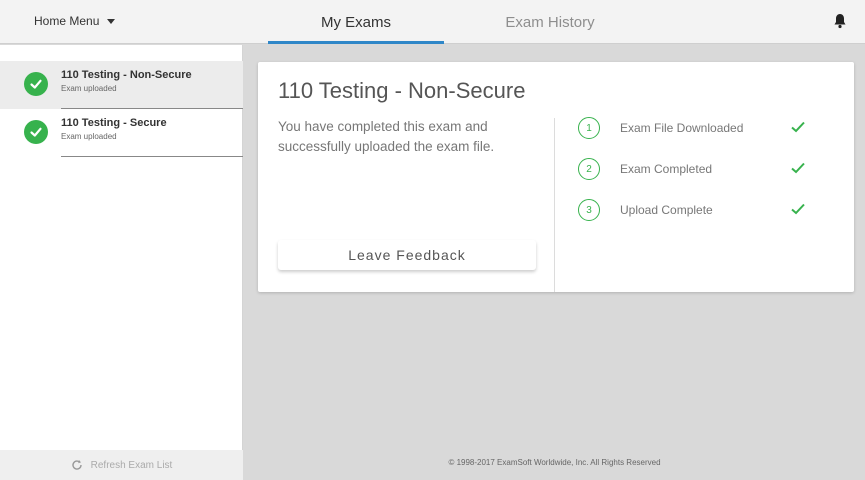 This screenshot has width=865, height=480. What do you see at coordinates (554, 205) in the screenshot?
I see `vertical-divider` at bounding box center [554, 205].